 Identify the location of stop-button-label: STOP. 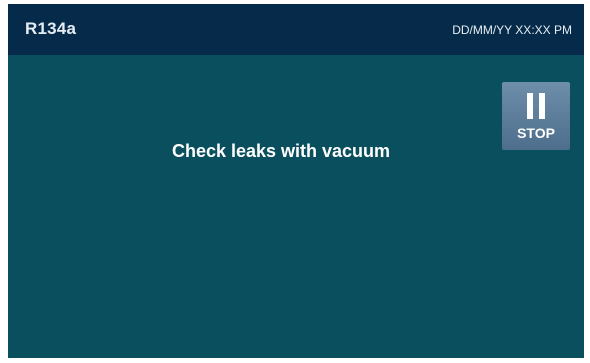
(536, 133).